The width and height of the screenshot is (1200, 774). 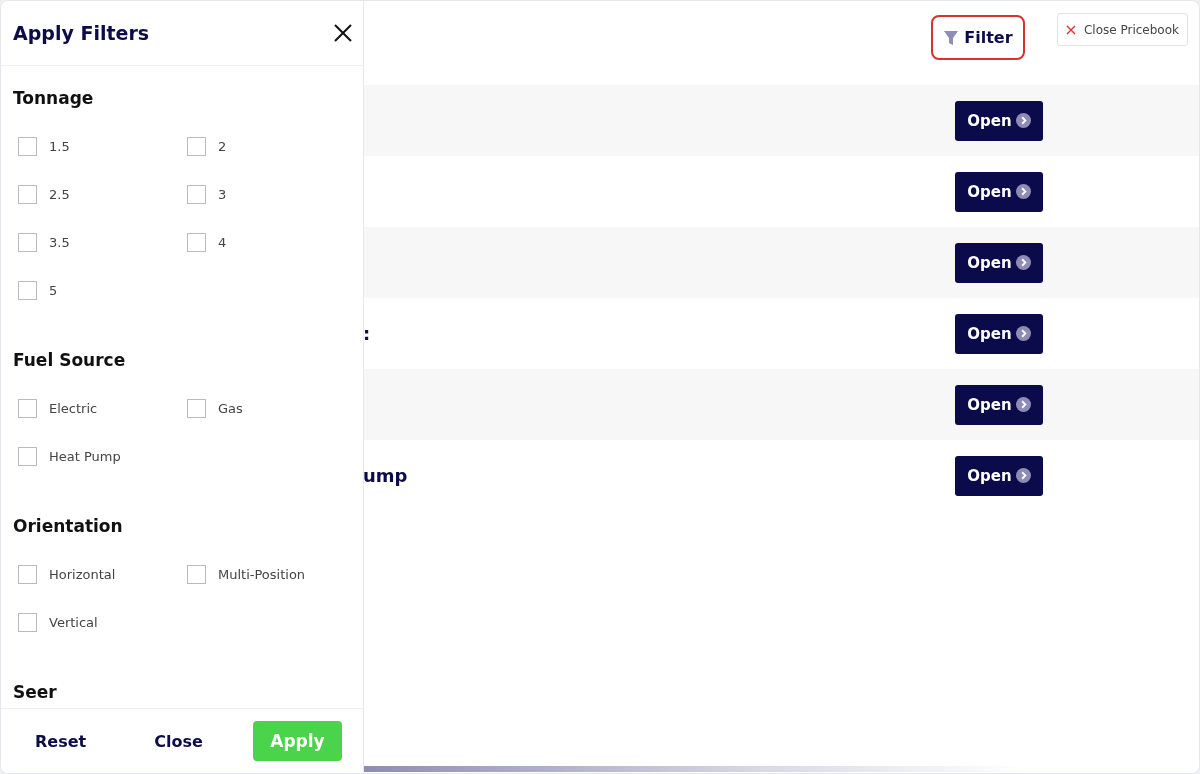 I want to click on reset-button: Reset, so click(x=61, y=741).